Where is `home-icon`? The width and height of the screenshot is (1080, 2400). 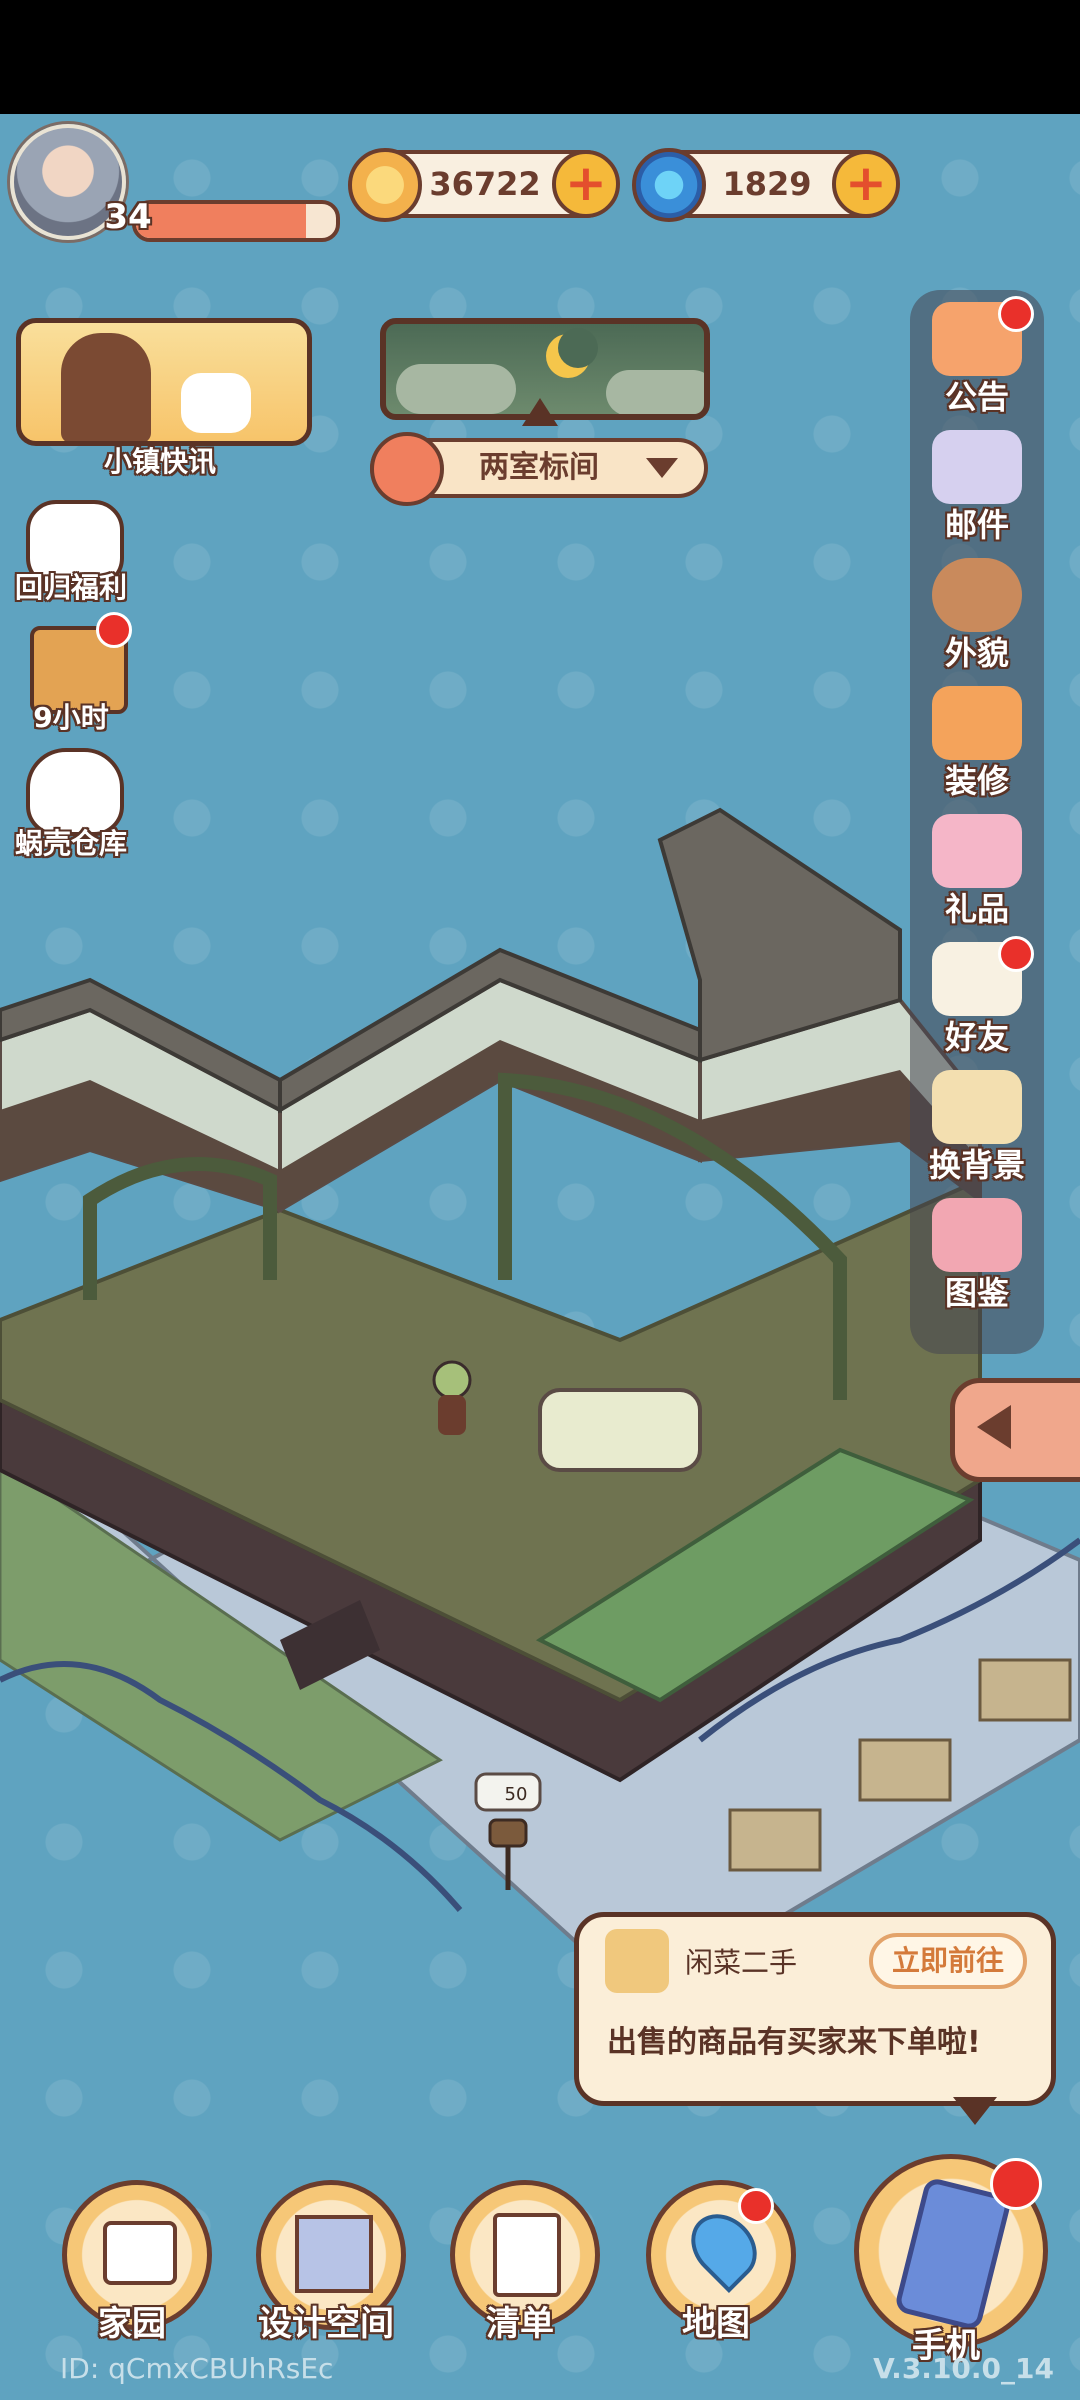 home-icon is located at coordinates (140, 2253).